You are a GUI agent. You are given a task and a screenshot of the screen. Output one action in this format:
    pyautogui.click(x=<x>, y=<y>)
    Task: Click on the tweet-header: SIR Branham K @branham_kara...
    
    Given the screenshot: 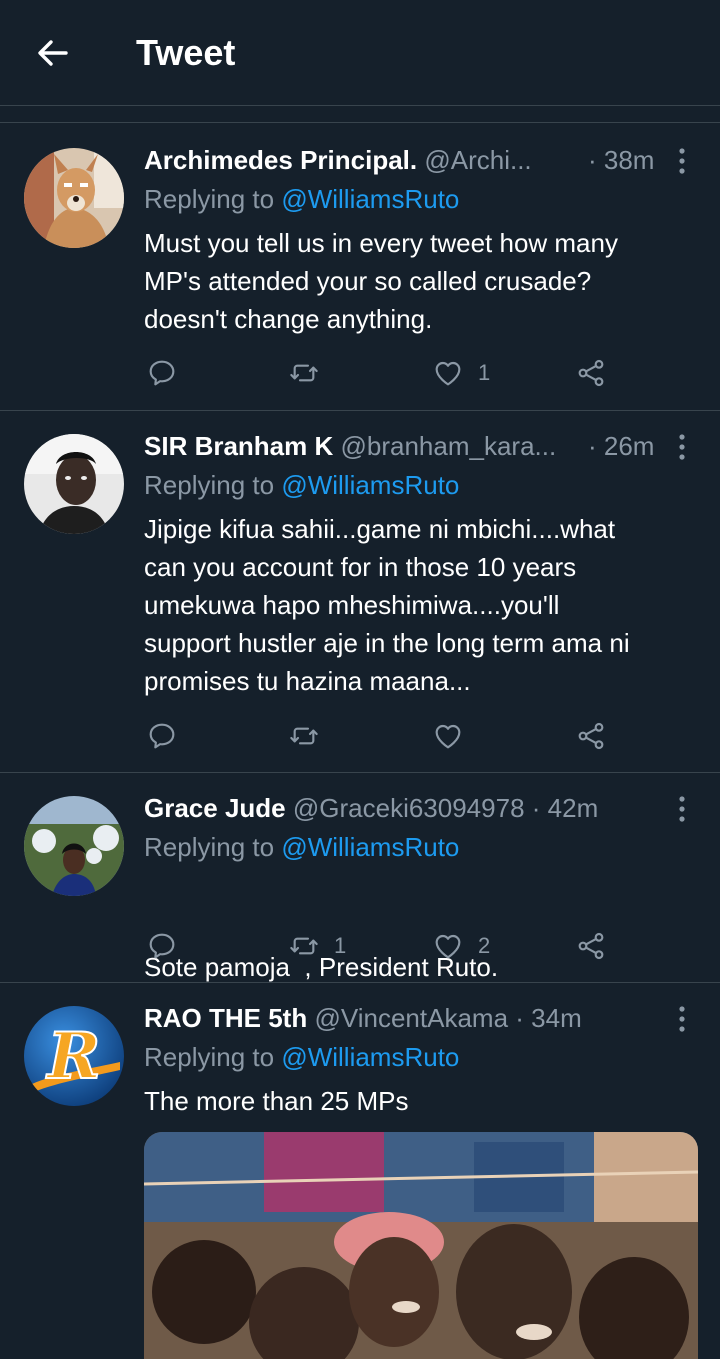 What is the action you would take?
    pyautogui.click(x=404, y=446)
    